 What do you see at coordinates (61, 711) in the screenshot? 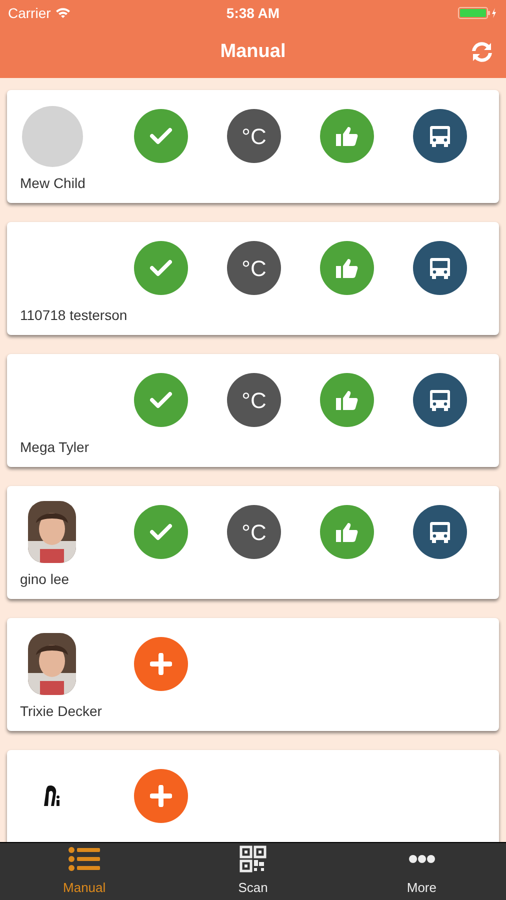
I see `child-name: Trixie Decker` at bounding box center [61, 711].